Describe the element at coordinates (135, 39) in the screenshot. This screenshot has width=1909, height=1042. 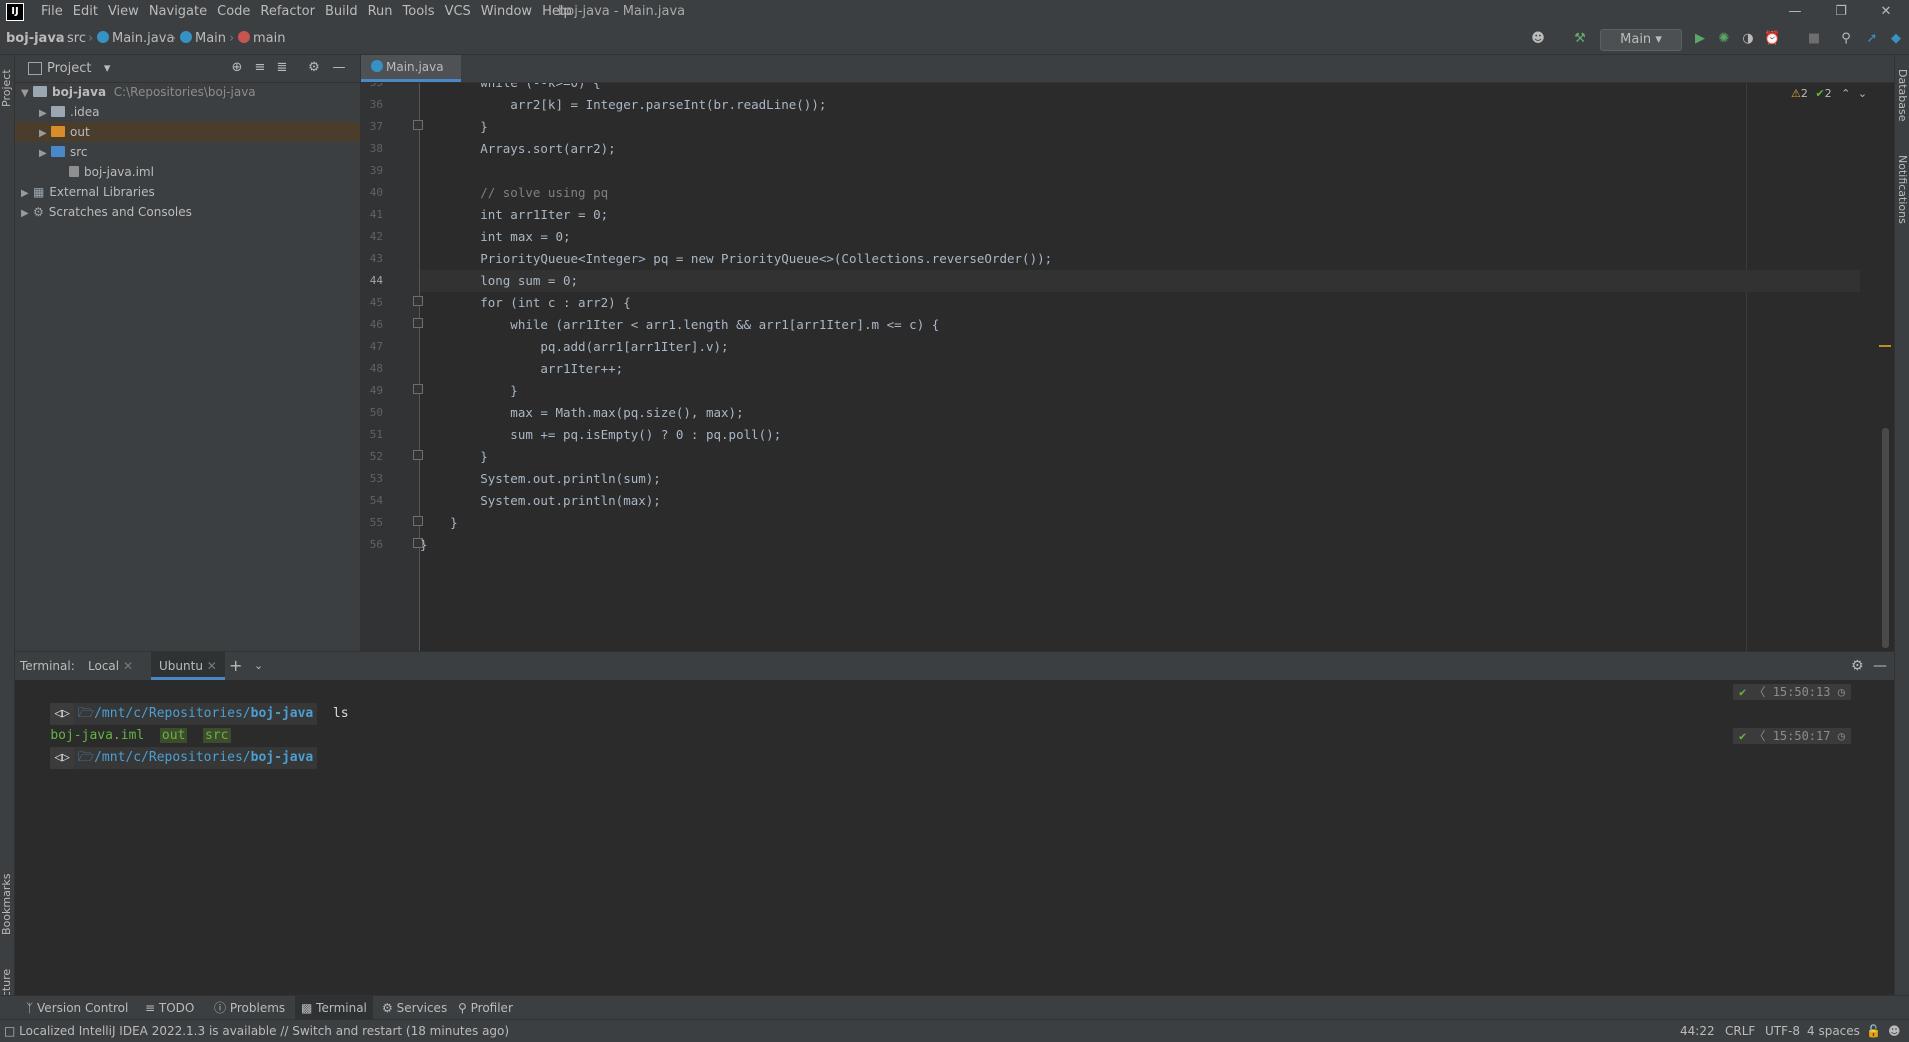
I see `breadcrumb-file: Main.java` at that location.